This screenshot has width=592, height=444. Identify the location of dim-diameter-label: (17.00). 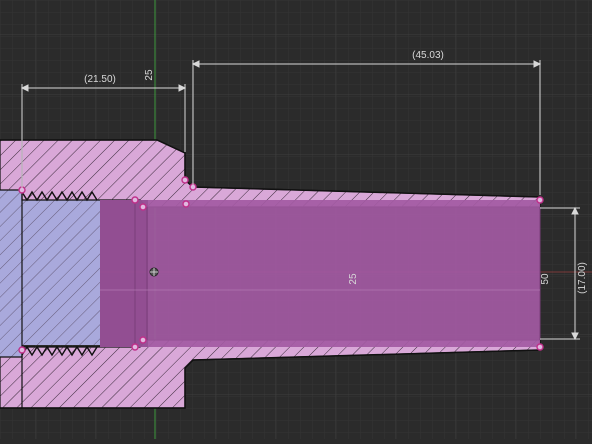
(582, 278).